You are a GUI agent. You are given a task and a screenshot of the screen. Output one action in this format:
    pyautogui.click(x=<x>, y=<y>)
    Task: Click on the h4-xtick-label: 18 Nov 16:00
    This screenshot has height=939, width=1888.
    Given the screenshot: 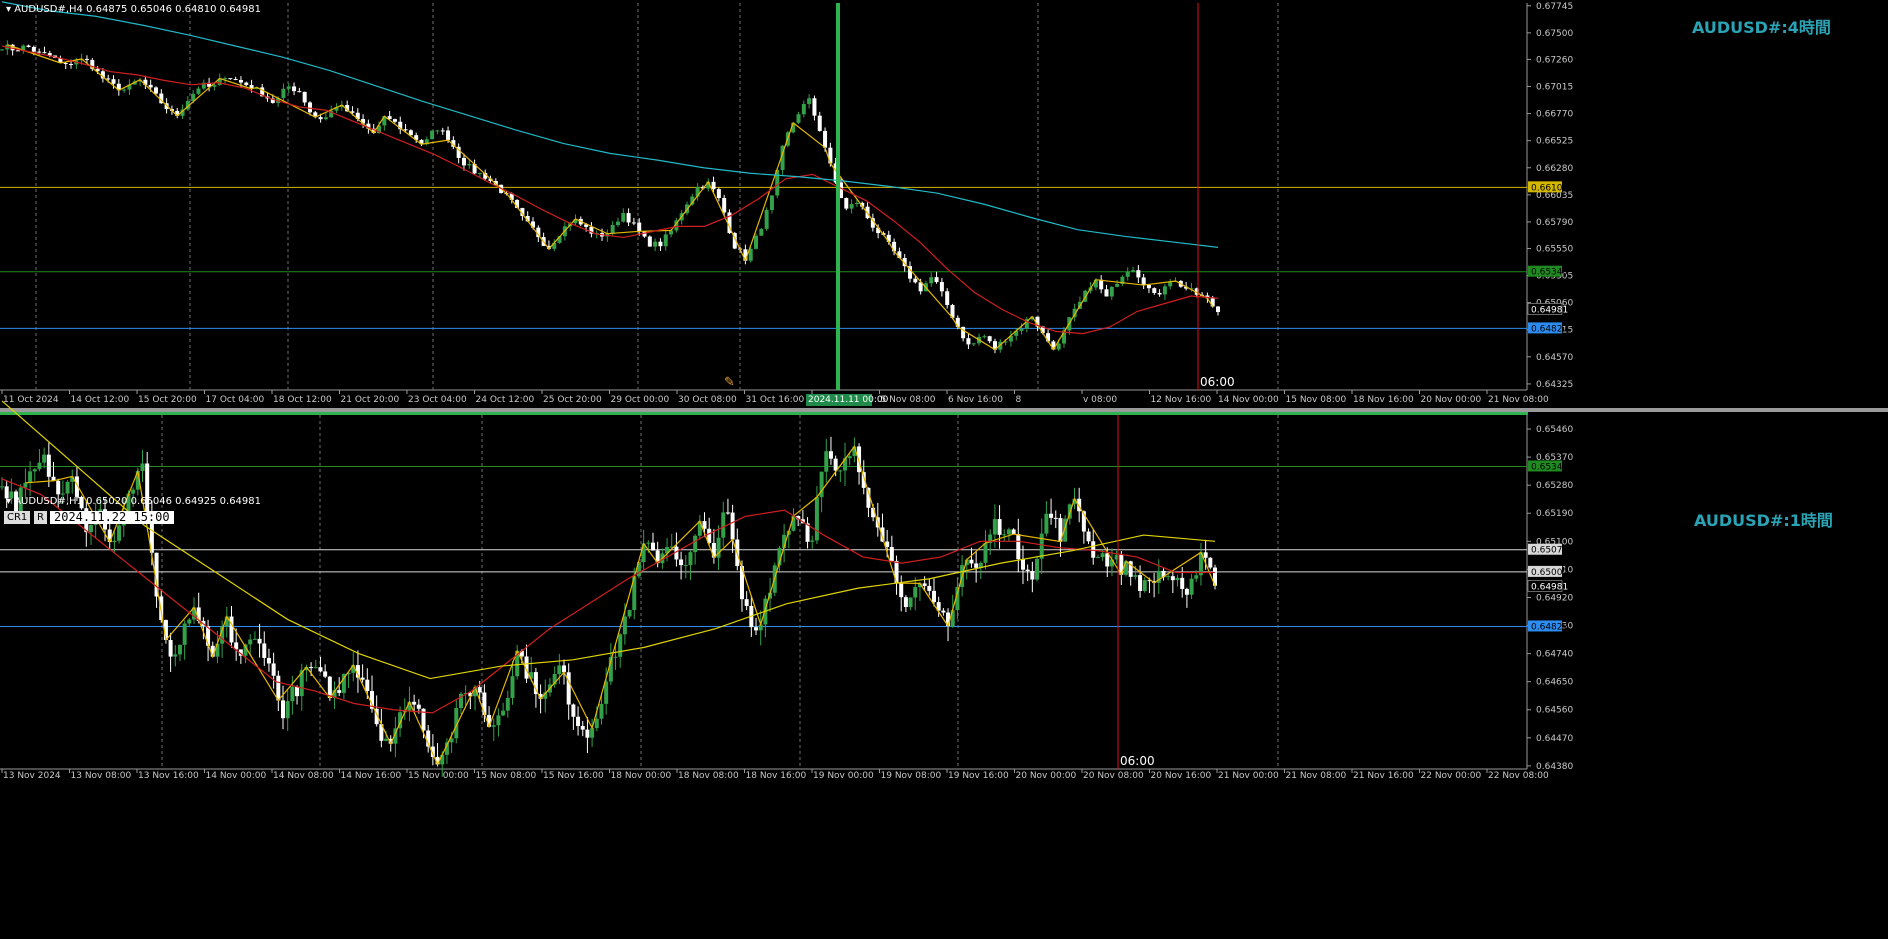 What is the action you would take?
    pyautogui.click(x=1383, y=400)
    